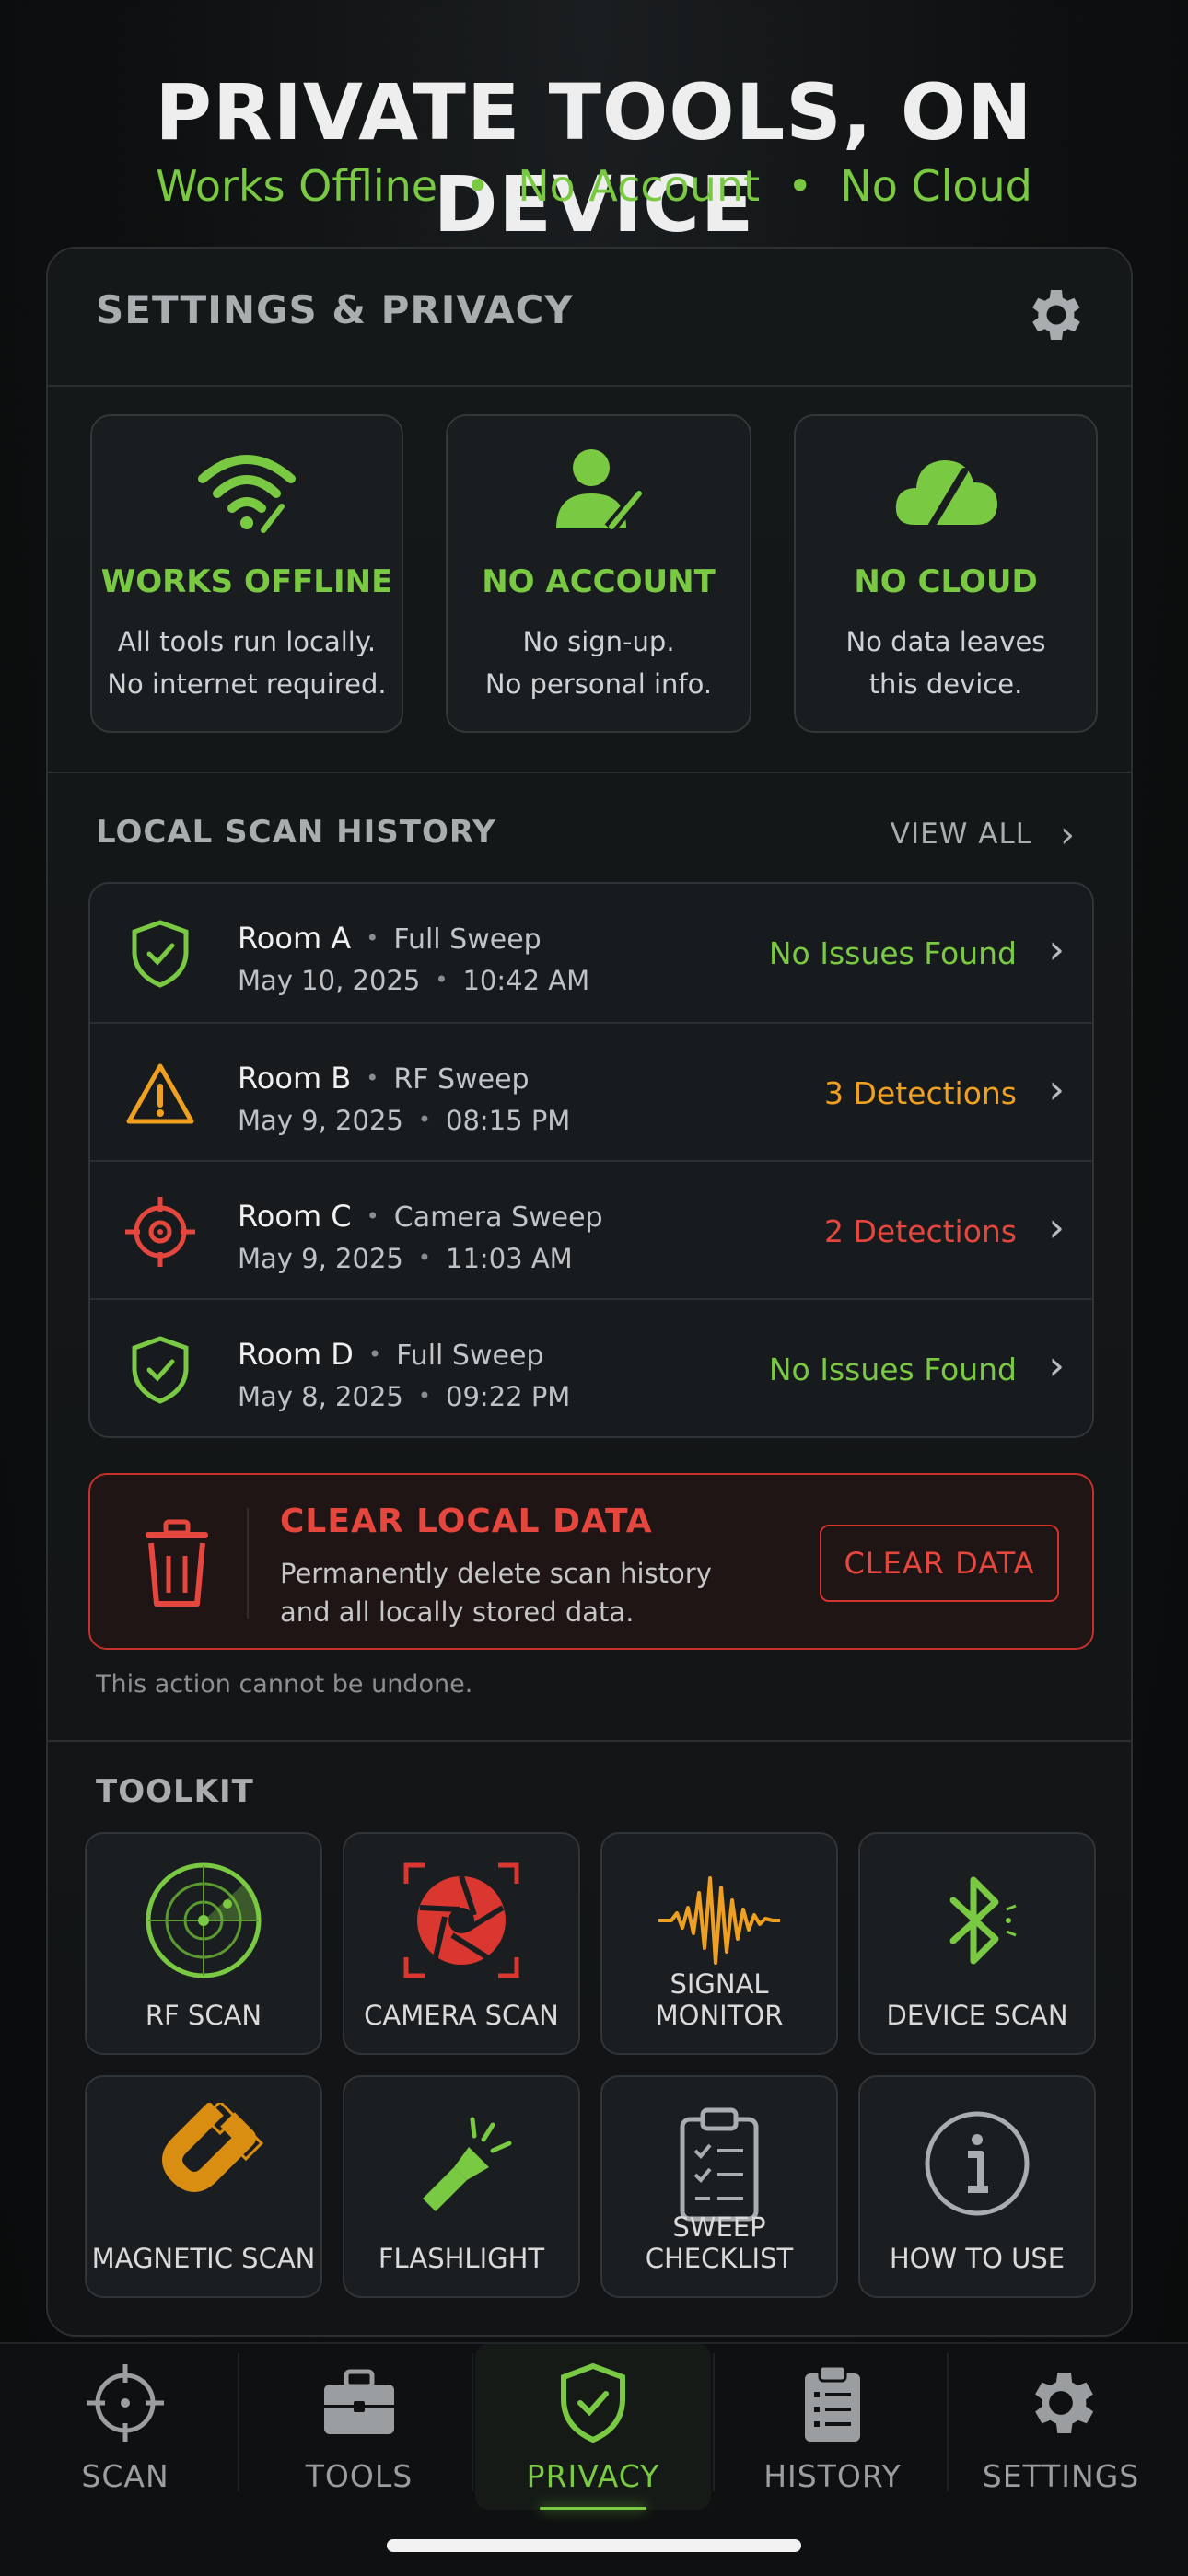 The width and height of the screenshot is (1188, 2576). I want to click on bluetooth-icon, so click(983, 1920).